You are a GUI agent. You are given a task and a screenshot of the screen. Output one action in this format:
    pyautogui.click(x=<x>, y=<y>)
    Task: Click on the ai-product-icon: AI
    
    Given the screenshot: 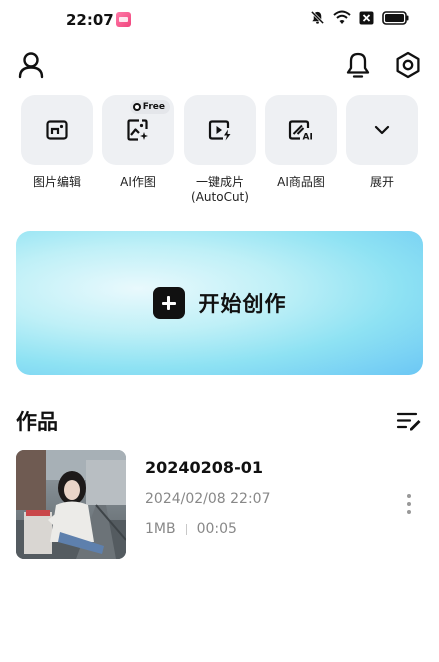 What is the action you would take?
    pyautogui.click(x=300, y=131)
    